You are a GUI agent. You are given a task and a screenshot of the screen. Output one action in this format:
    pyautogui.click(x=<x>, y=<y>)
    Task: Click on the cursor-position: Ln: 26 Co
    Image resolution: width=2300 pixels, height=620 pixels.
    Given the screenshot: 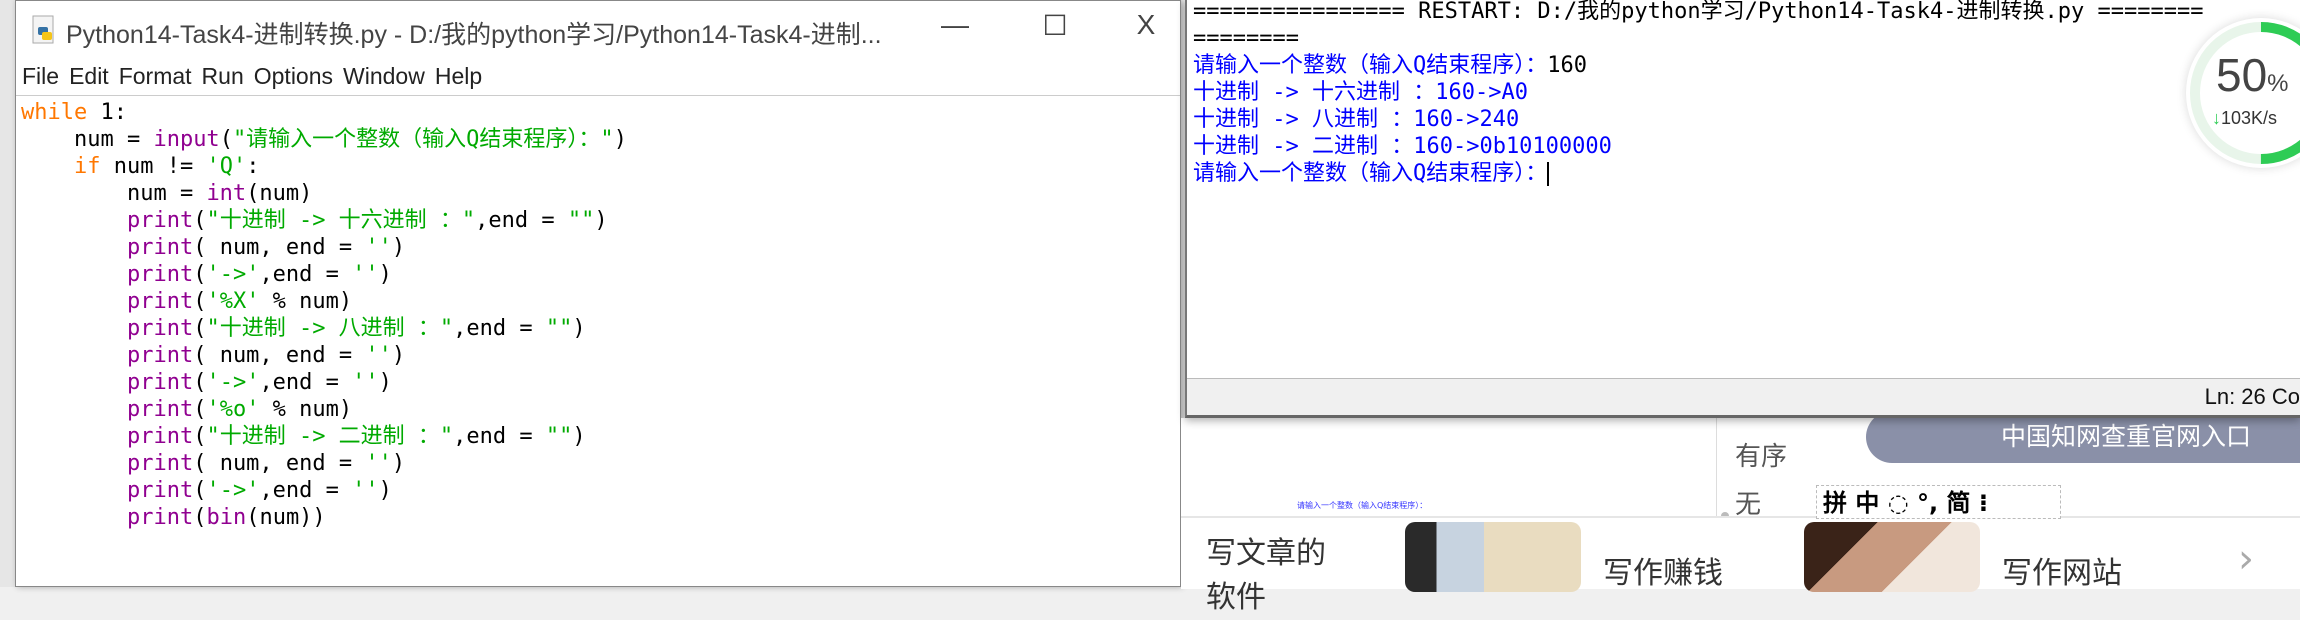 What is the action you would take?
    pyautogui.click(x=2252, y=396)
    